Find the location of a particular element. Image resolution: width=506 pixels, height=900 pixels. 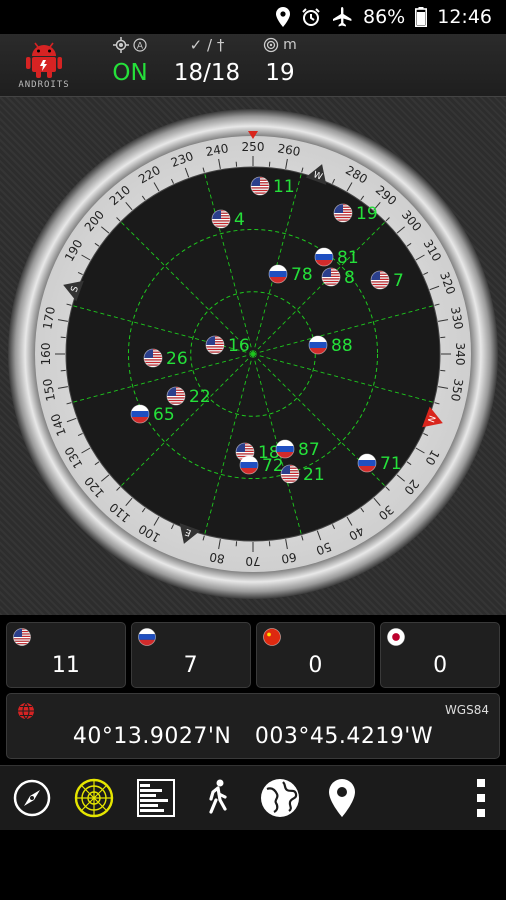

nav-location-button is located at coordinates (342, 798).